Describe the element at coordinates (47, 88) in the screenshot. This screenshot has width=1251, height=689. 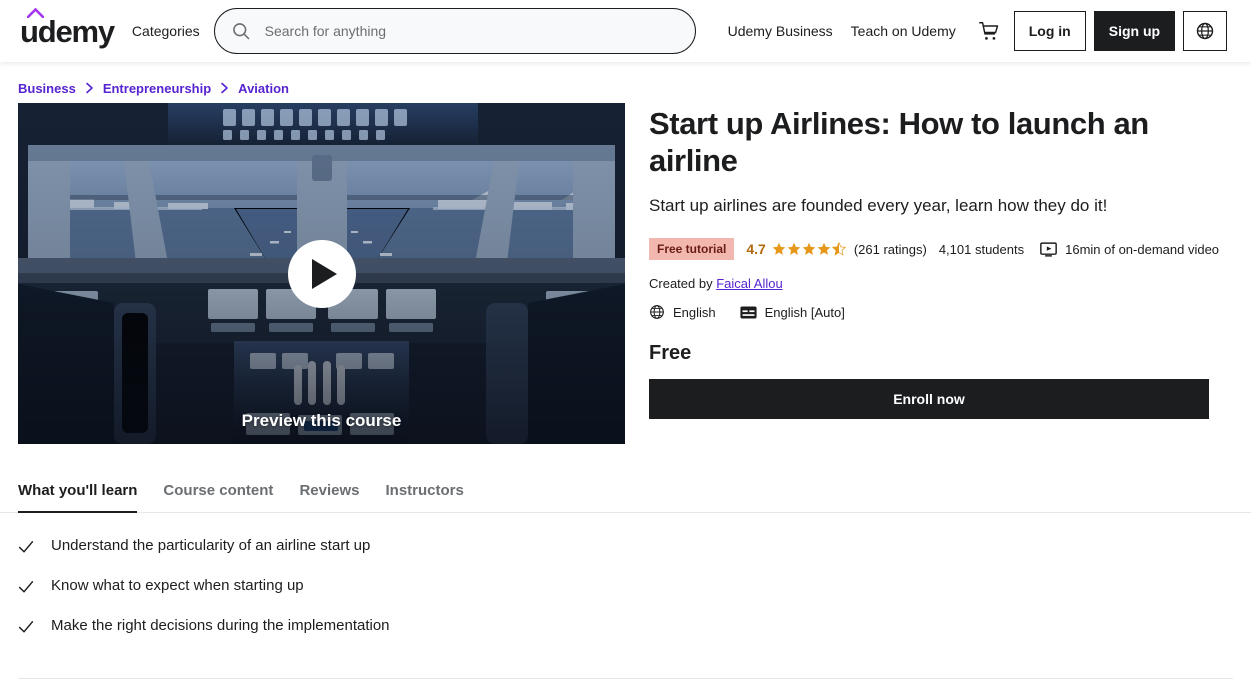
I see `breadcrumb-item-business: Business` at that location.